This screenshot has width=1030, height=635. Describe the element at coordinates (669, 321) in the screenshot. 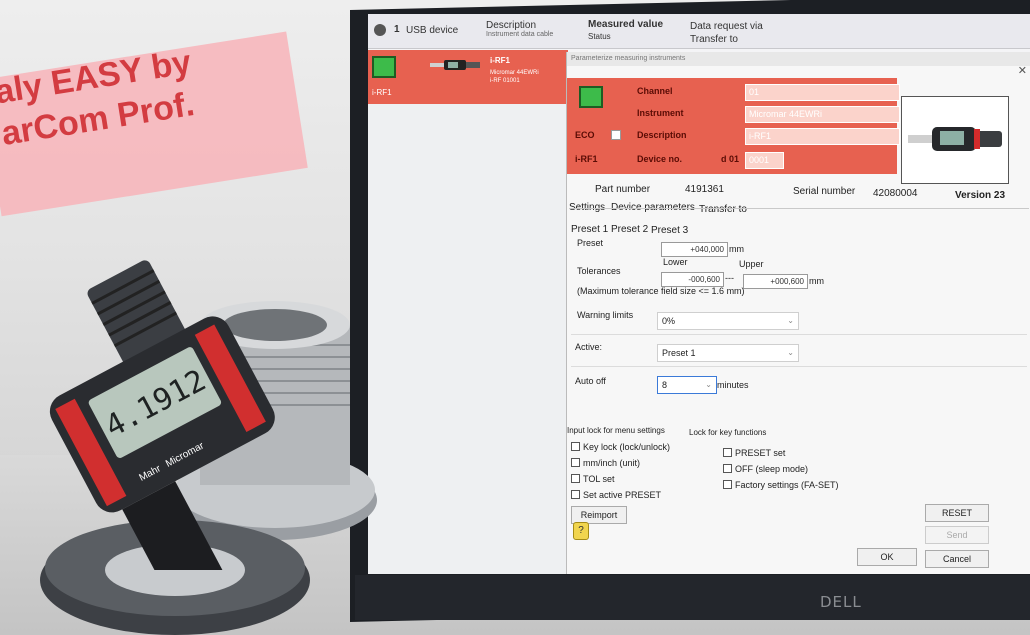

I see `warning-limits-value: 0%` at that location.